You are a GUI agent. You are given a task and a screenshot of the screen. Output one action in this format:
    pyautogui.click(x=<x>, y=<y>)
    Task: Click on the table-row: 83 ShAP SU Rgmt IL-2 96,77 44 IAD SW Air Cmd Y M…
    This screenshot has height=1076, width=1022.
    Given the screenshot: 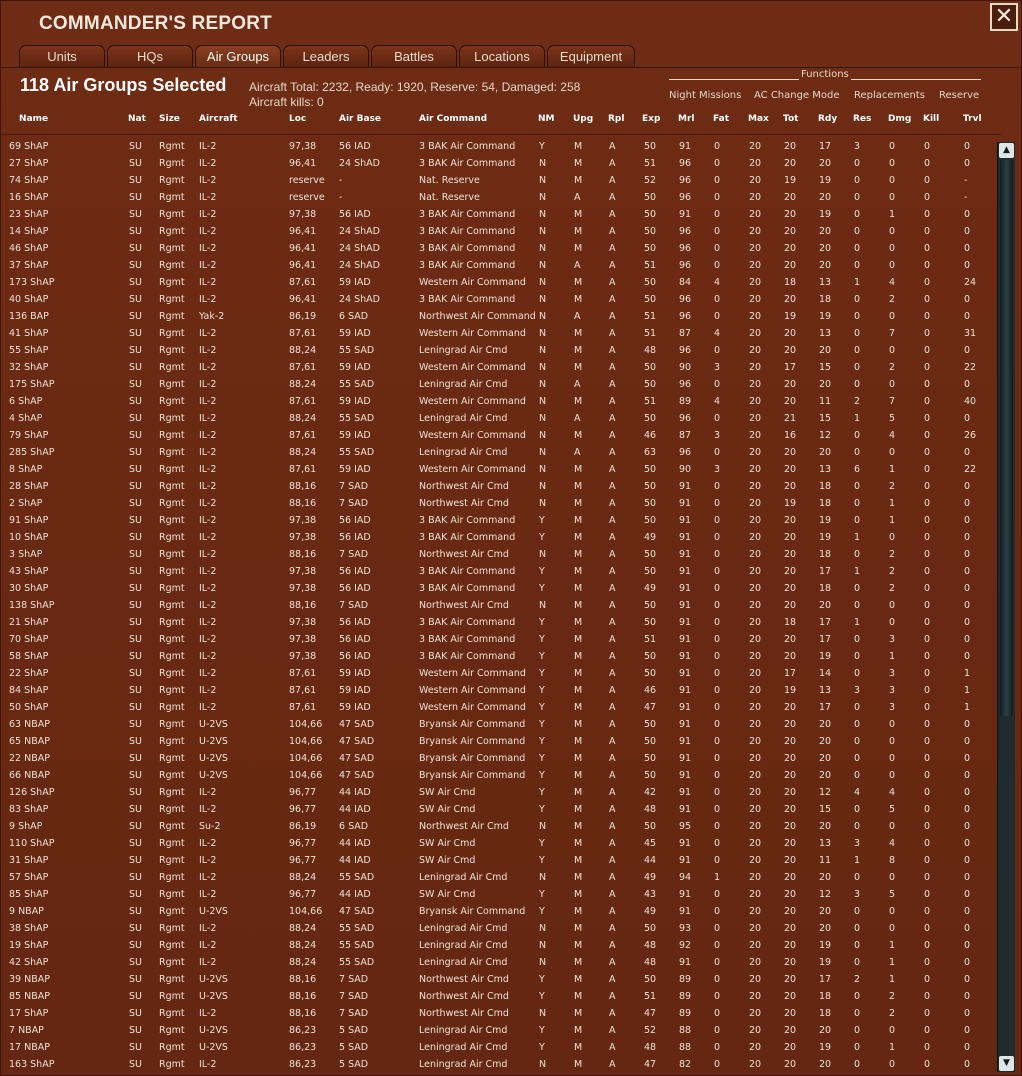 What is the action you would take?
    pyautogui.click(x=498, y=810)
    